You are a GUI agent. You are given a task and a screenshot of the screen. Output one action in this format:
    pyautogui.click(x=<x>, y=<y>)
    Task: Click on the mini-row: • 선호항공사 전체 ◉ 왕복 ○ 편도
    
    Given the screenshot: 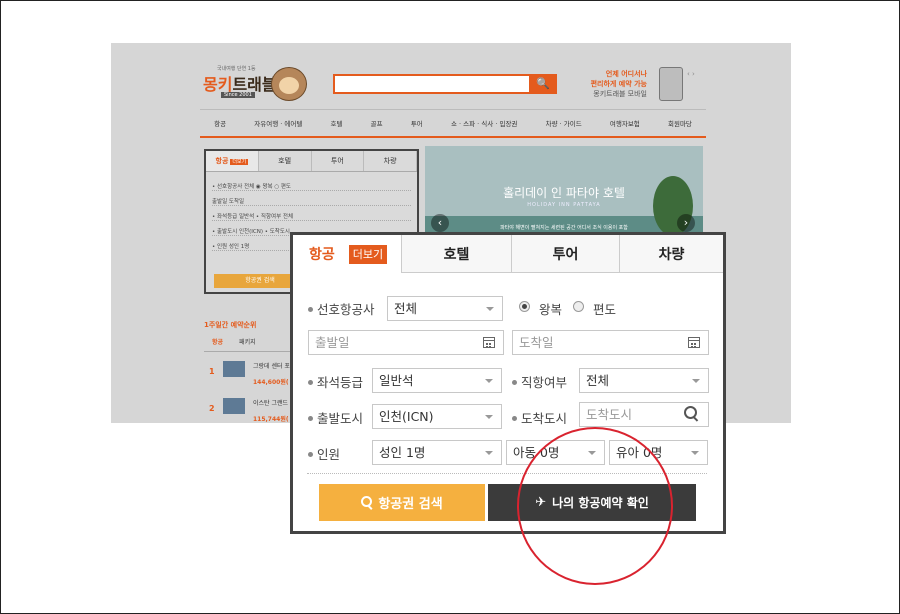 What is the action you would take?
    pyautogui.click(x=311, y=185)
    